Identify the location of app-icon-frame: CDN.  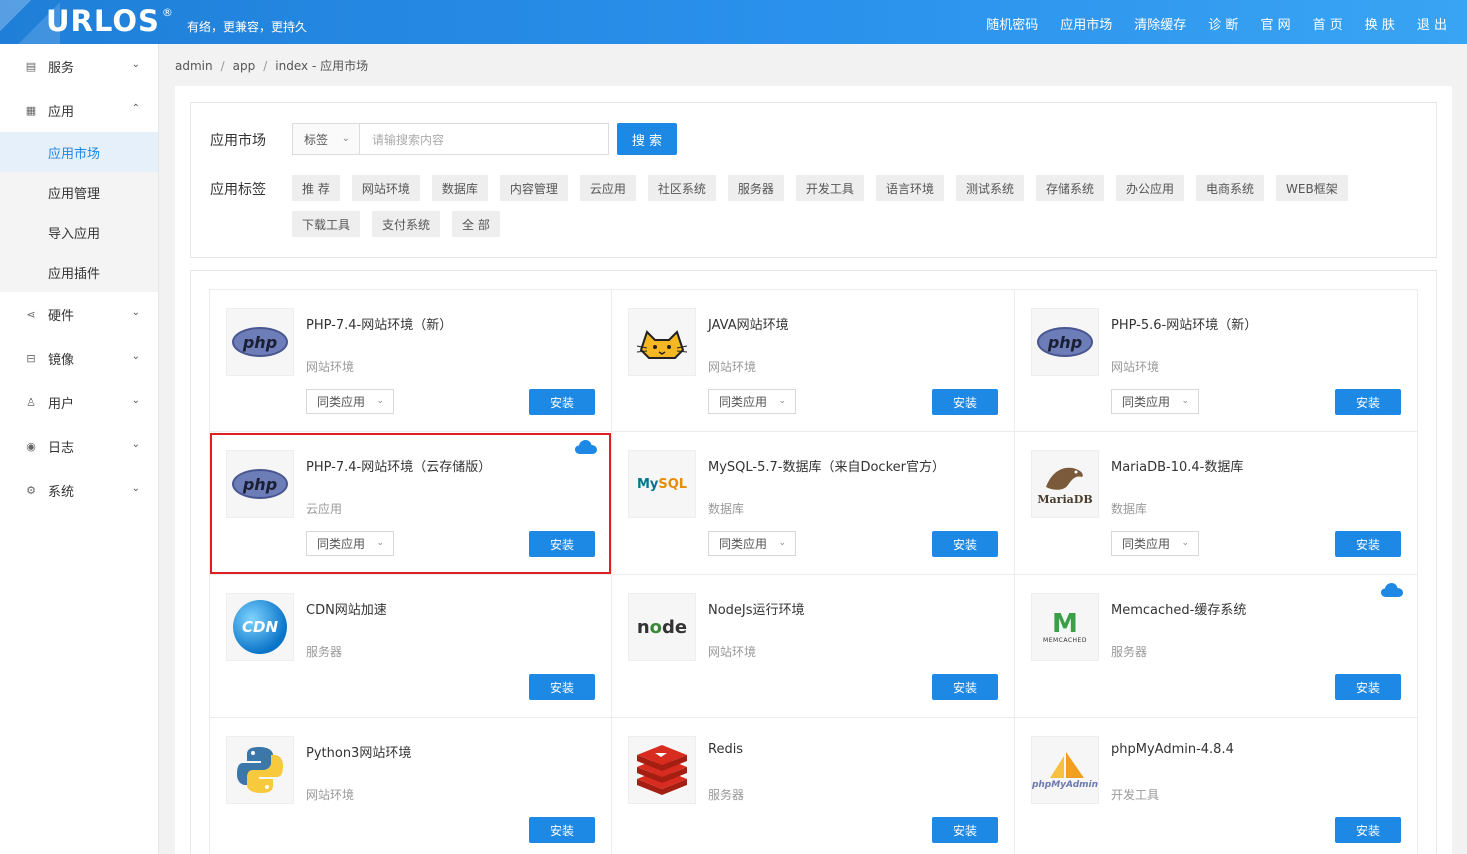
(260, 627).